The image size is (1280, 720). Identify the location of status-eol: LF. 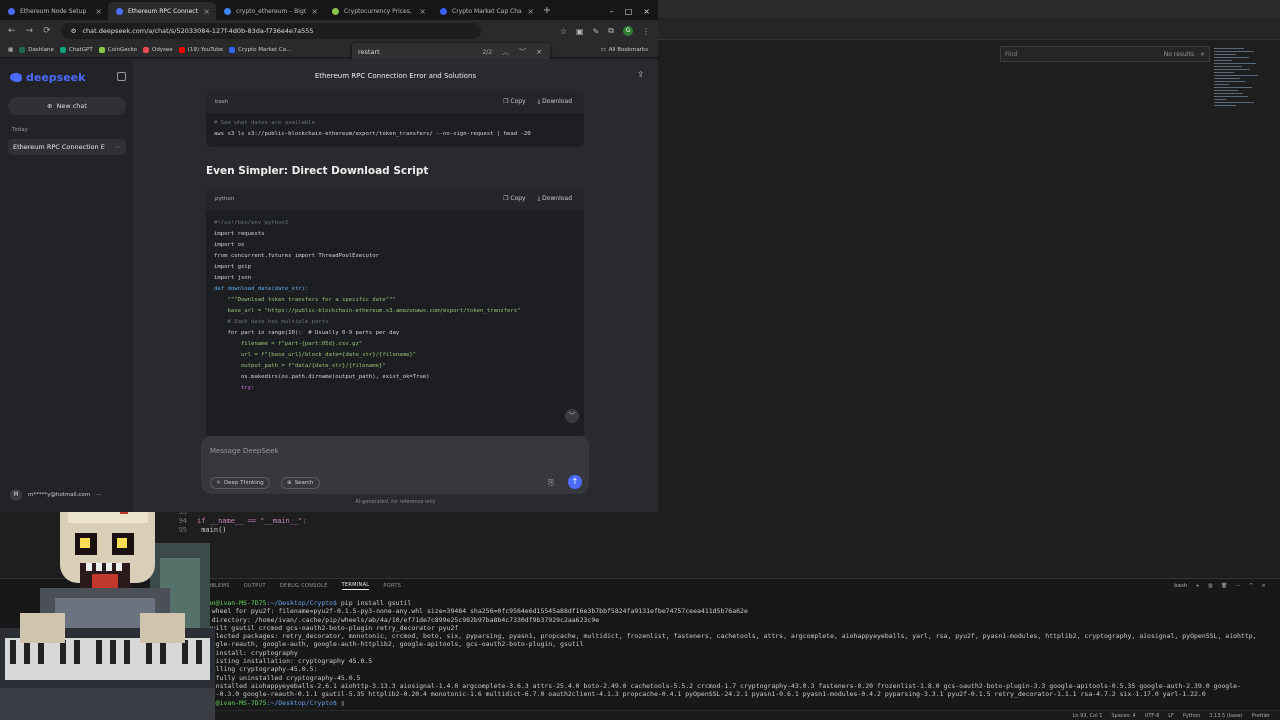
(1171, 716).